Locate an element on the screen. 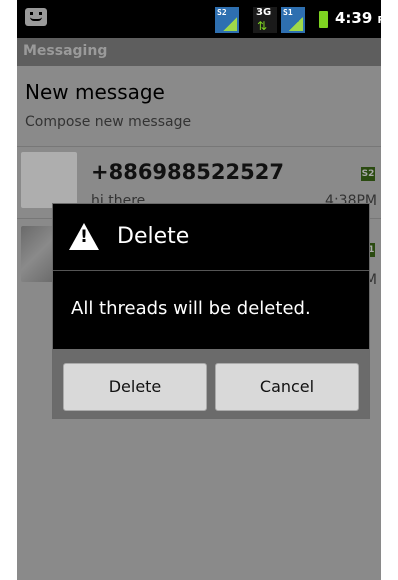  delete-button: Delete is located at coordinates (135, 387).